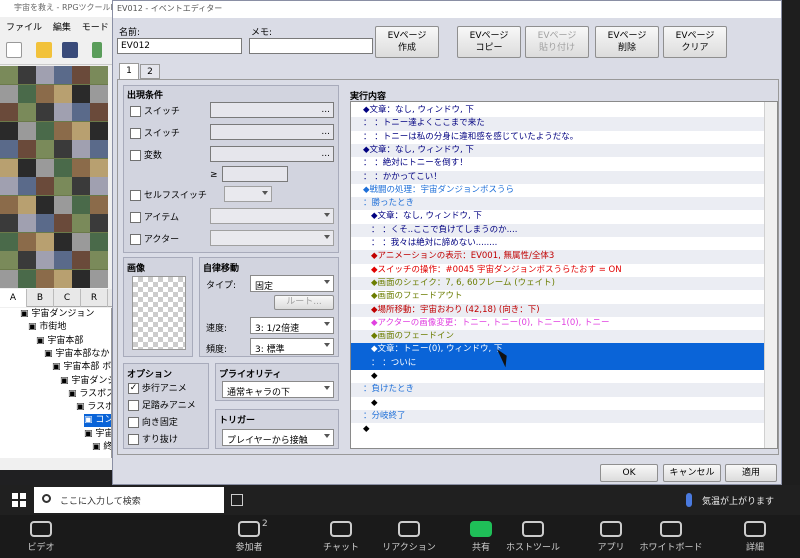  Describe the element at coordinates (129, 71) in the screenshot. I see `page-tab-1: 1` at that location.